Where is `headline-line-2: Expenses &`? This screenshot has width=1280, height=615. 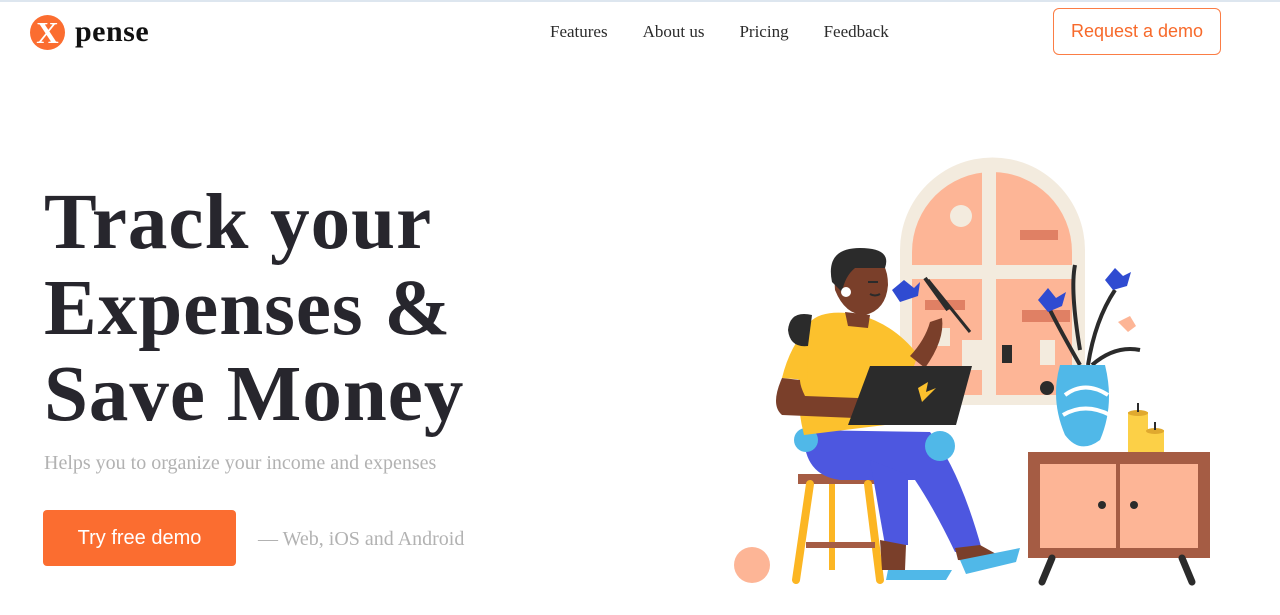 headline-line-2: Expenses & is located at coordinates (248, 308).